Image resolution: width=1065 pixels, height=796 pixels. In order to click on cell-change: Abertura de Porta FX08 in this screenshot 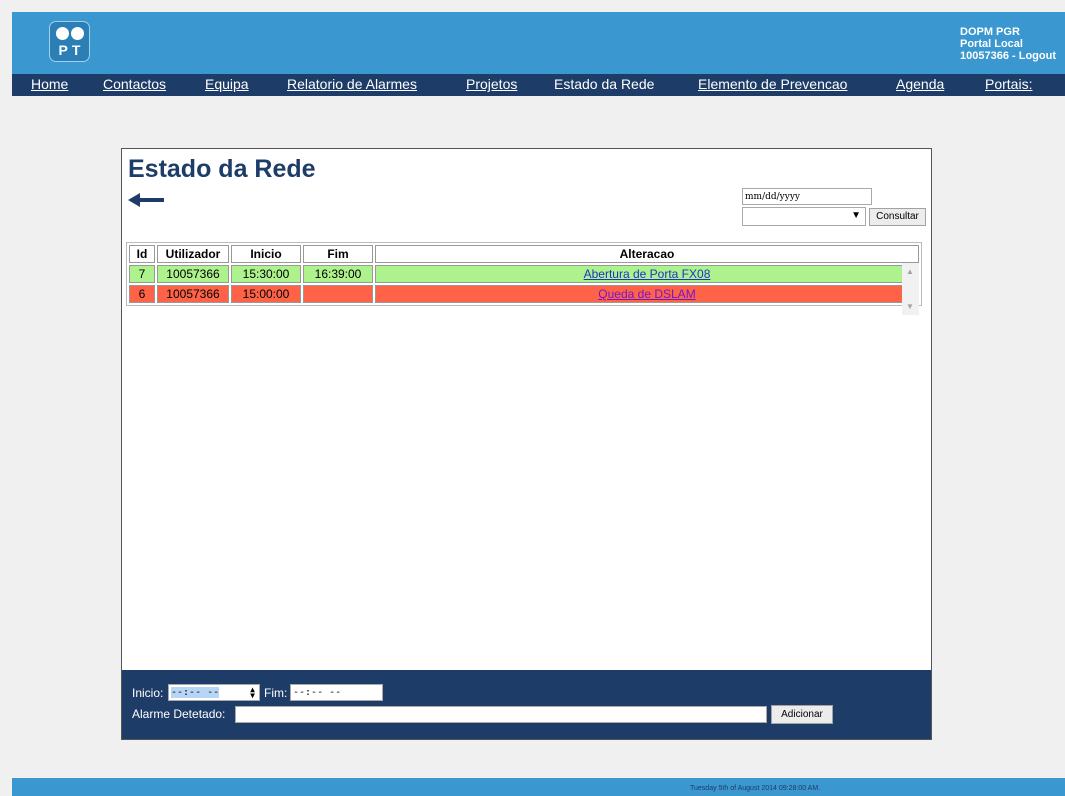, I will do `click(647, 274)`.